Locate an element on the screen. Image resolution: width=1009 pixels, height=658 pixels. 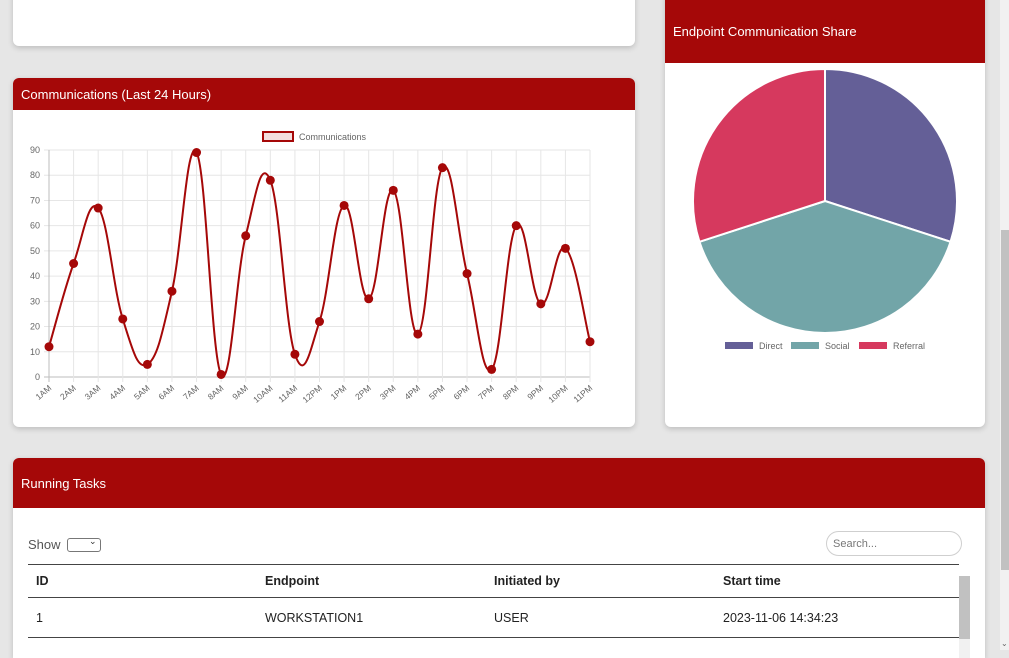
column-header-start-time: Start time is located at coordinates (837, 581).